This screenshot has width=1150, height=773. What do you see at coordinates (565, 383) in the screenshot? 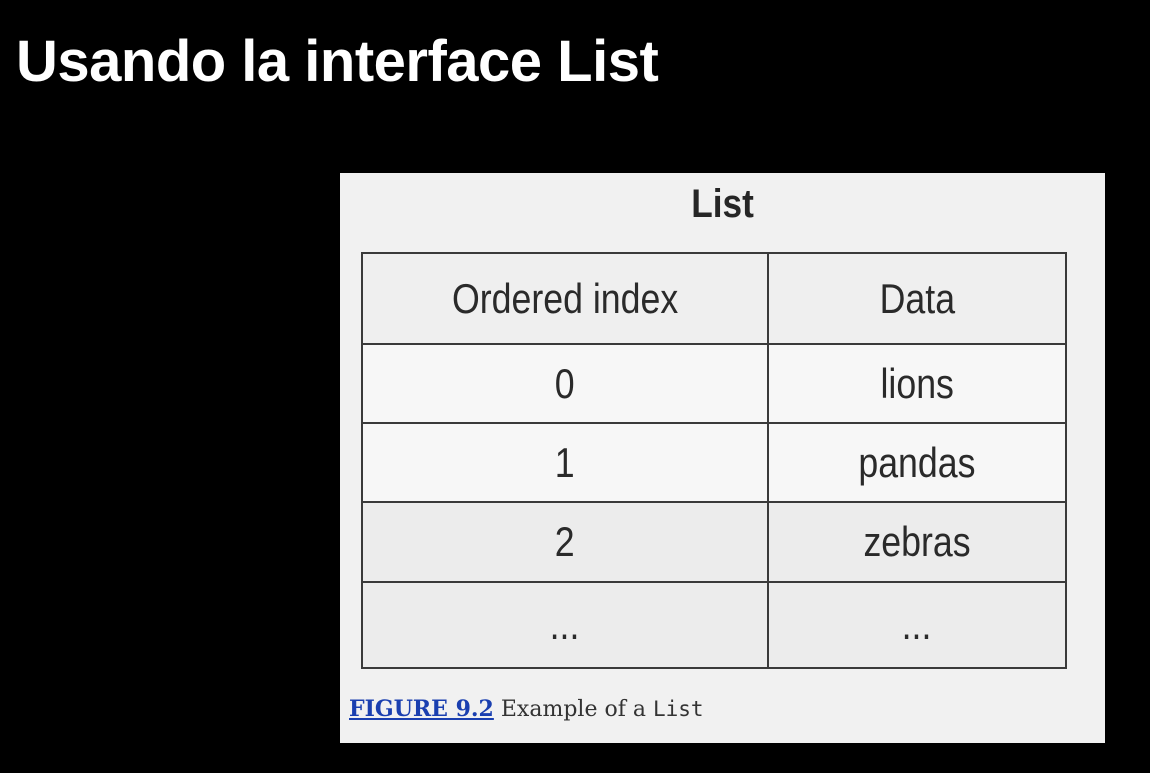
I see `index-cell: 0` at bounding box center [565, 383].